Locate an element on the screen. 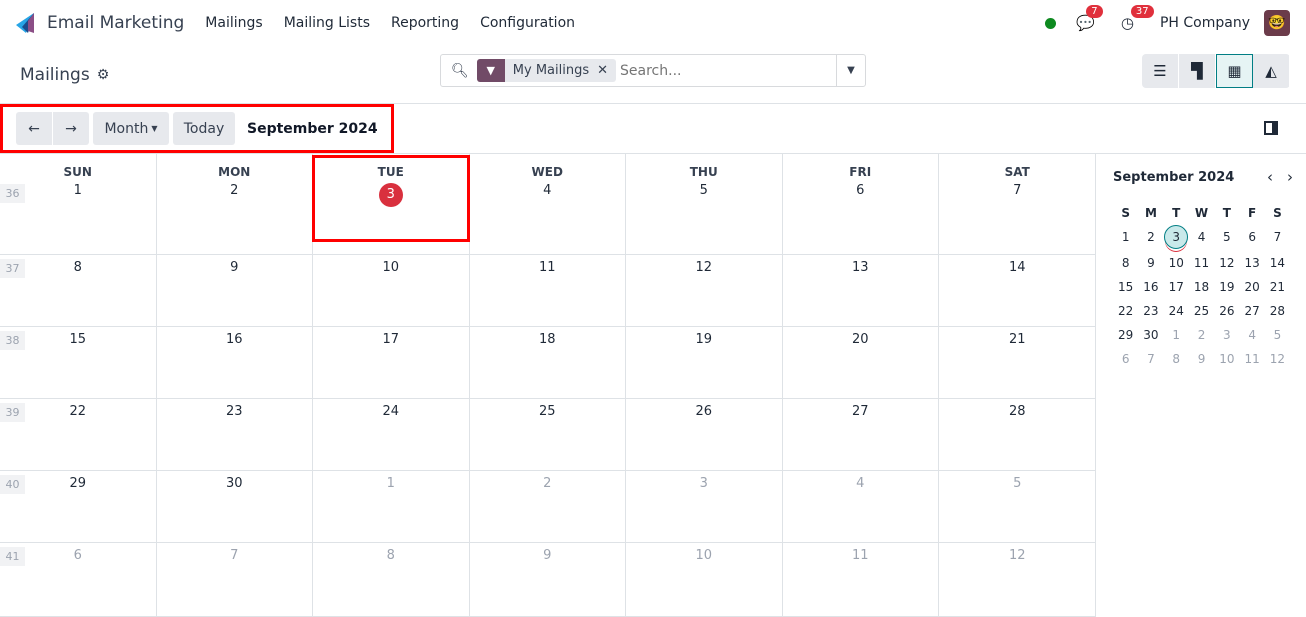 The height and width of the screenshot is (617, 1306). day-cell: 1 is located at coordinates (391, 506).